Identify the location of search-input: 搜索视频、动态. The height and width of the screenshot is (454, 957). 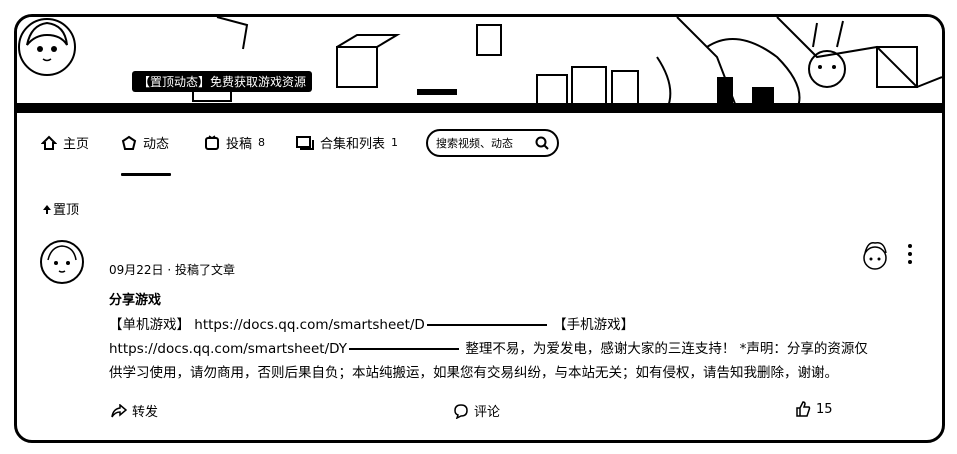
(492, 143).